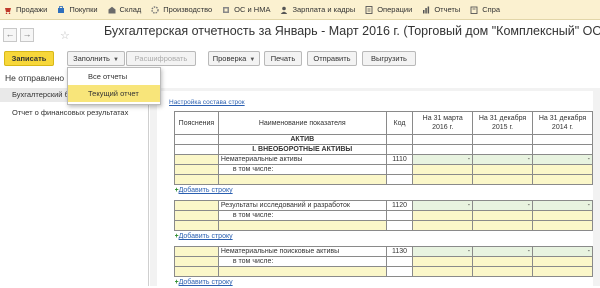 This screenshot has width=600, height=288. I want to click on dropdown-caret-icon: ▼, so click(252, 60).